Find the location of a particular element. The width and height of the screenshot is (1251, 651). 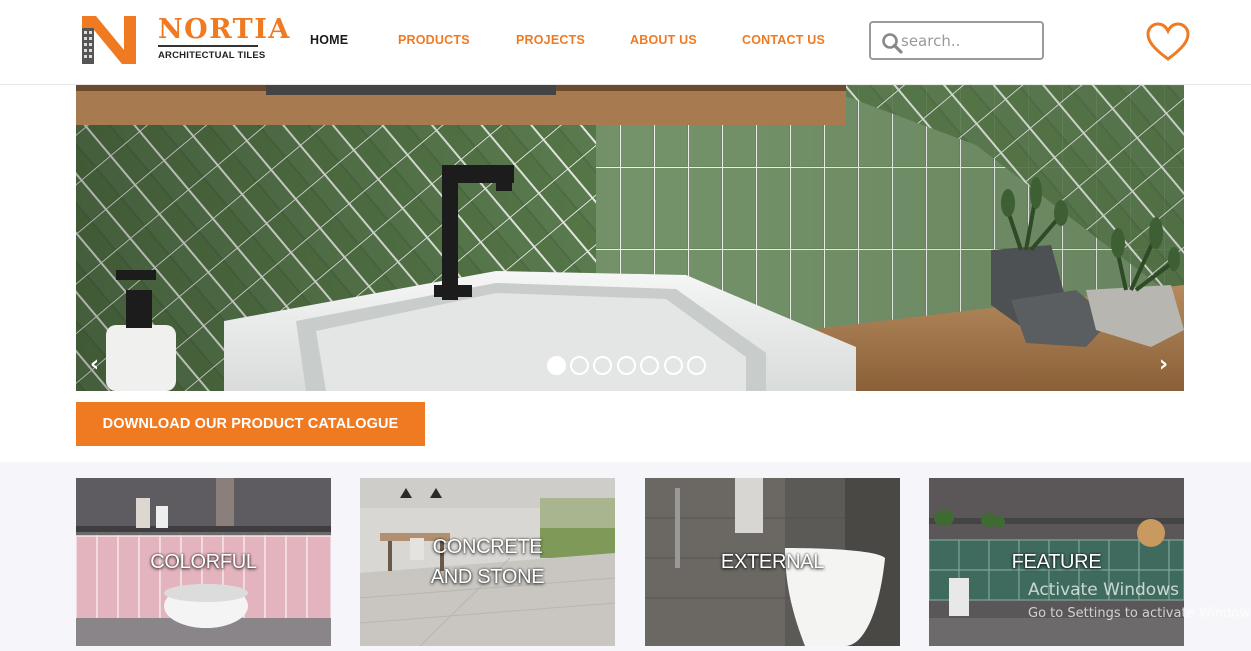

category-label-line2: AND STONE is located at coordinates (487, 577).